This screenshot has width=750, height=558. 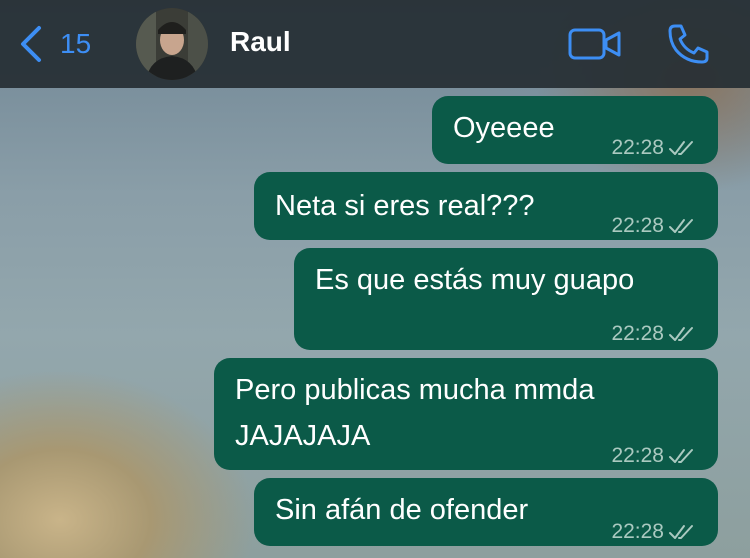 What do you see at coordinates (475, 280) in the screenshot?
I see `message-text: Es que estás muy guapo` at bounding box center [475, 280].